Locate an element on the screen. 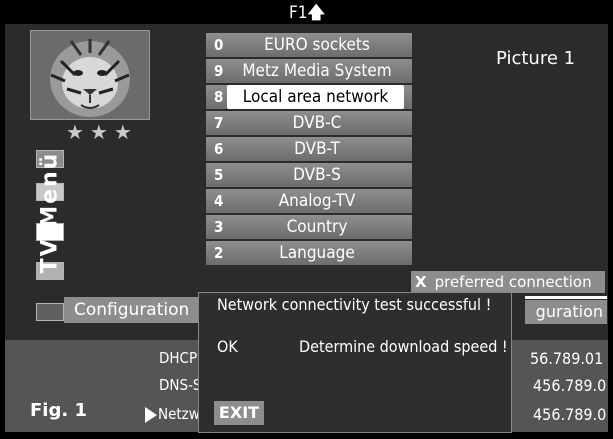 This screenshot has width=613, height=439. menu-item: 2 Language is located at coordinates (309, 253).